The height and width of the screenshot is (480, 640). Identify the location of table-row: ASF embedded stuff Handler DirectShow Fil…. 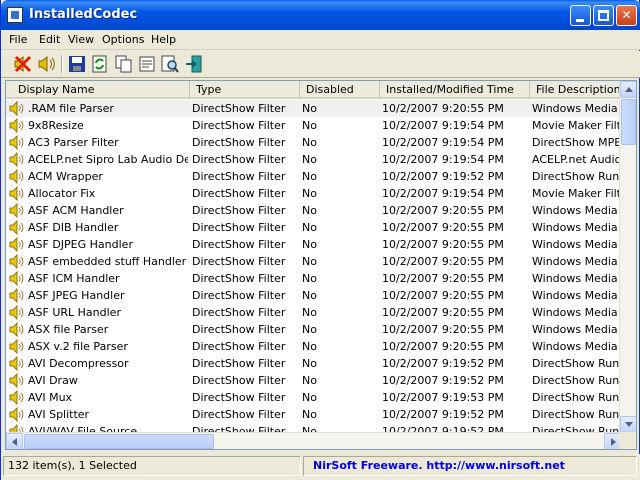
(316, 261).